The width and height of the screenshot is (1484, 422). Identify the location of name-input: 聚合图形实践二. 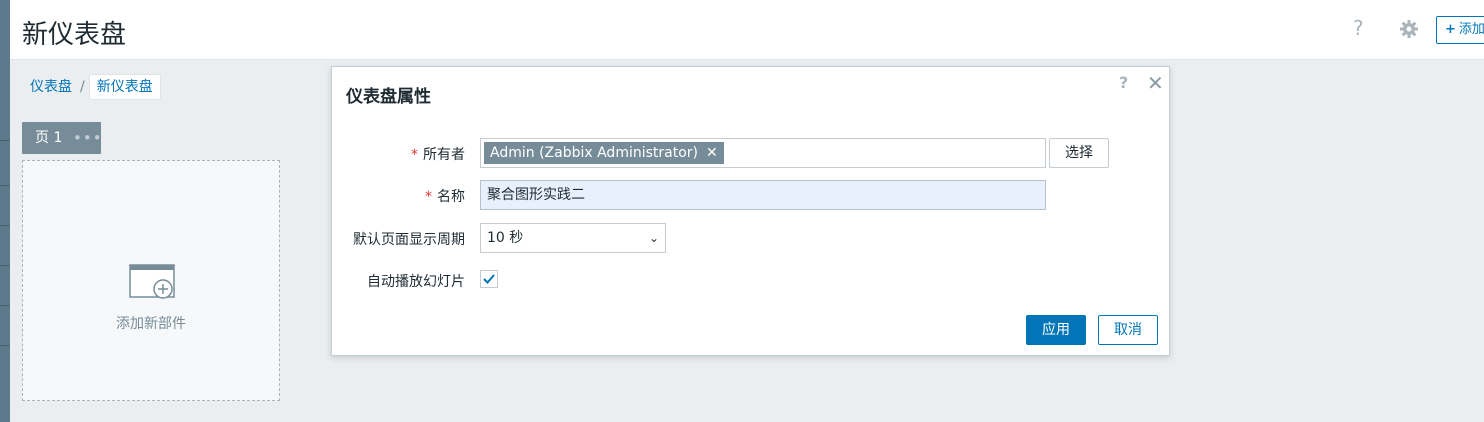
(763, 195).